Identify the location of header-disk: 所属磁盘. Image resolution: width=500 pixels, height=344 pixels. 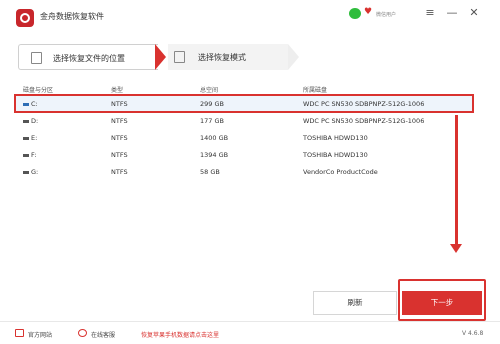
(315, 90).